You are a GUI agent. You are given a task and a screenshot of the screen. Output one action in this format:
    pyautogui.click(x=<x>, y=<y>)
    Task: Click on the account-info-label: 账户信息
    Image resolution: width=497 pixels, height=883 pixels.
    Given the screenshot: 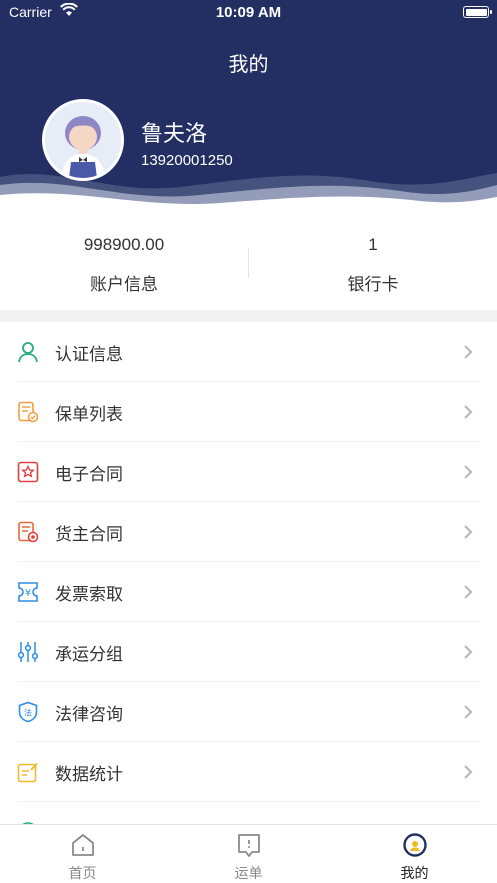 What is the action you would take?
    pyautogui.click(x=124, y=285)
    